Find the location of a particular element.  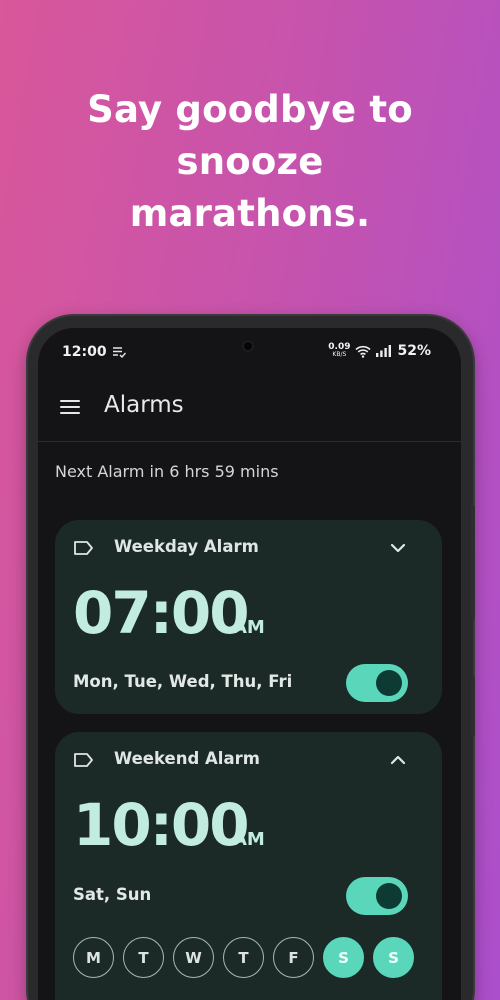

alarm-days: Sat, Sun is located at coordinates (112, 894).